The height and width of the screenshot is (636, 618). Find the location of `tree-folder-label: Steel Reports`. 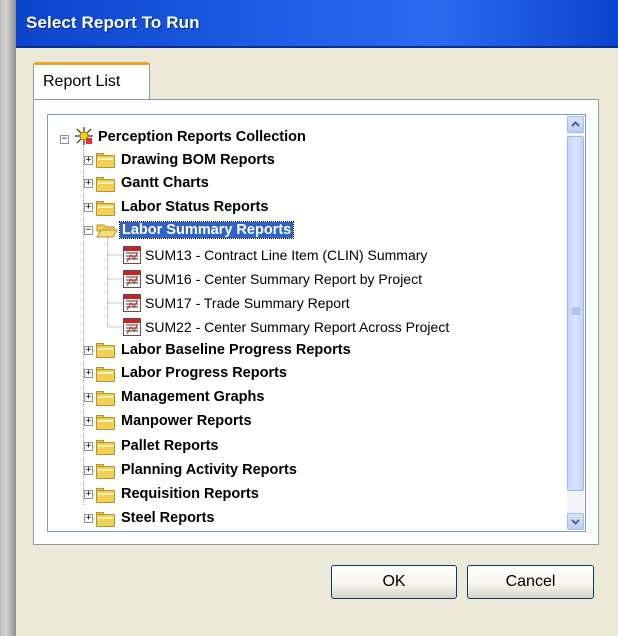

tree-folder-label: Steel Reports is located at coordinates (167, 518).